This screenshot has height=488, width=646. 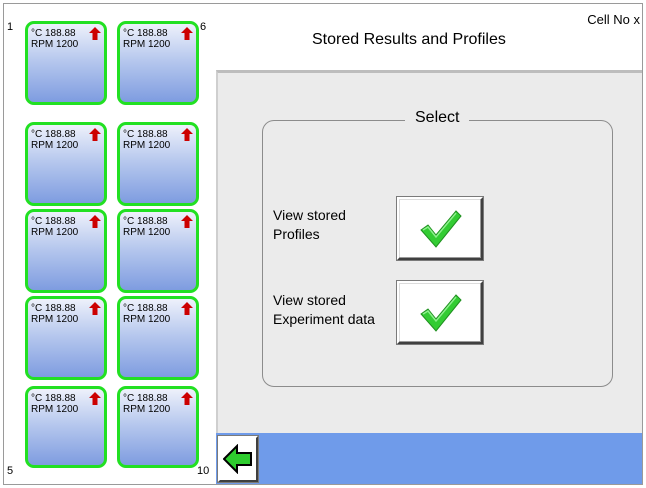 I want to click on footer-bar, so click(x=429, y=458).